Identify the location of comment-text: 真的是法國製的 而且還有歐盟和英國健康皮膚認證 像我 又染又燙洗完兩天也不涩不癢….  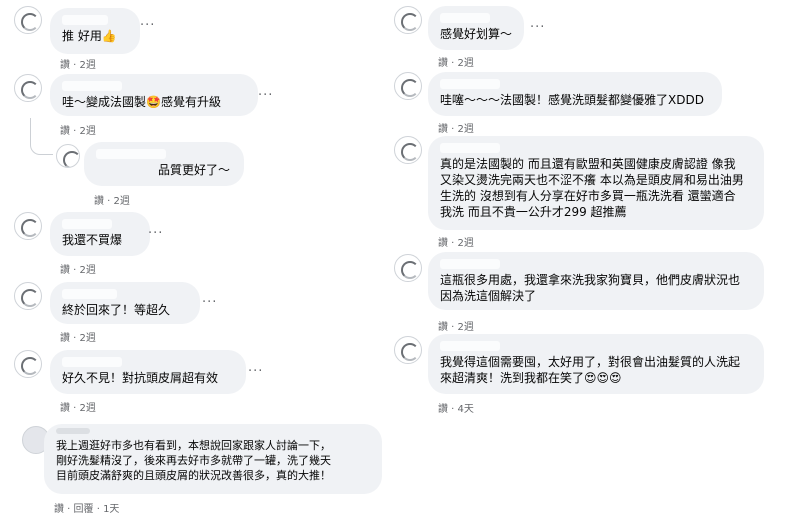
(592, 188).